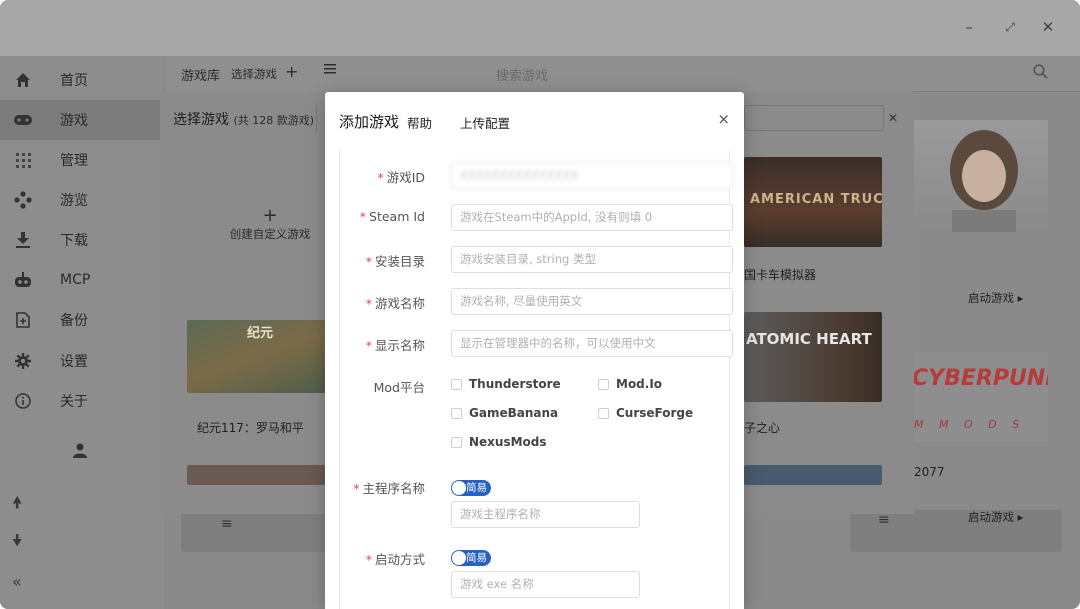  I want to click on collapse-sidebar-icon: «, so click(17, 581).